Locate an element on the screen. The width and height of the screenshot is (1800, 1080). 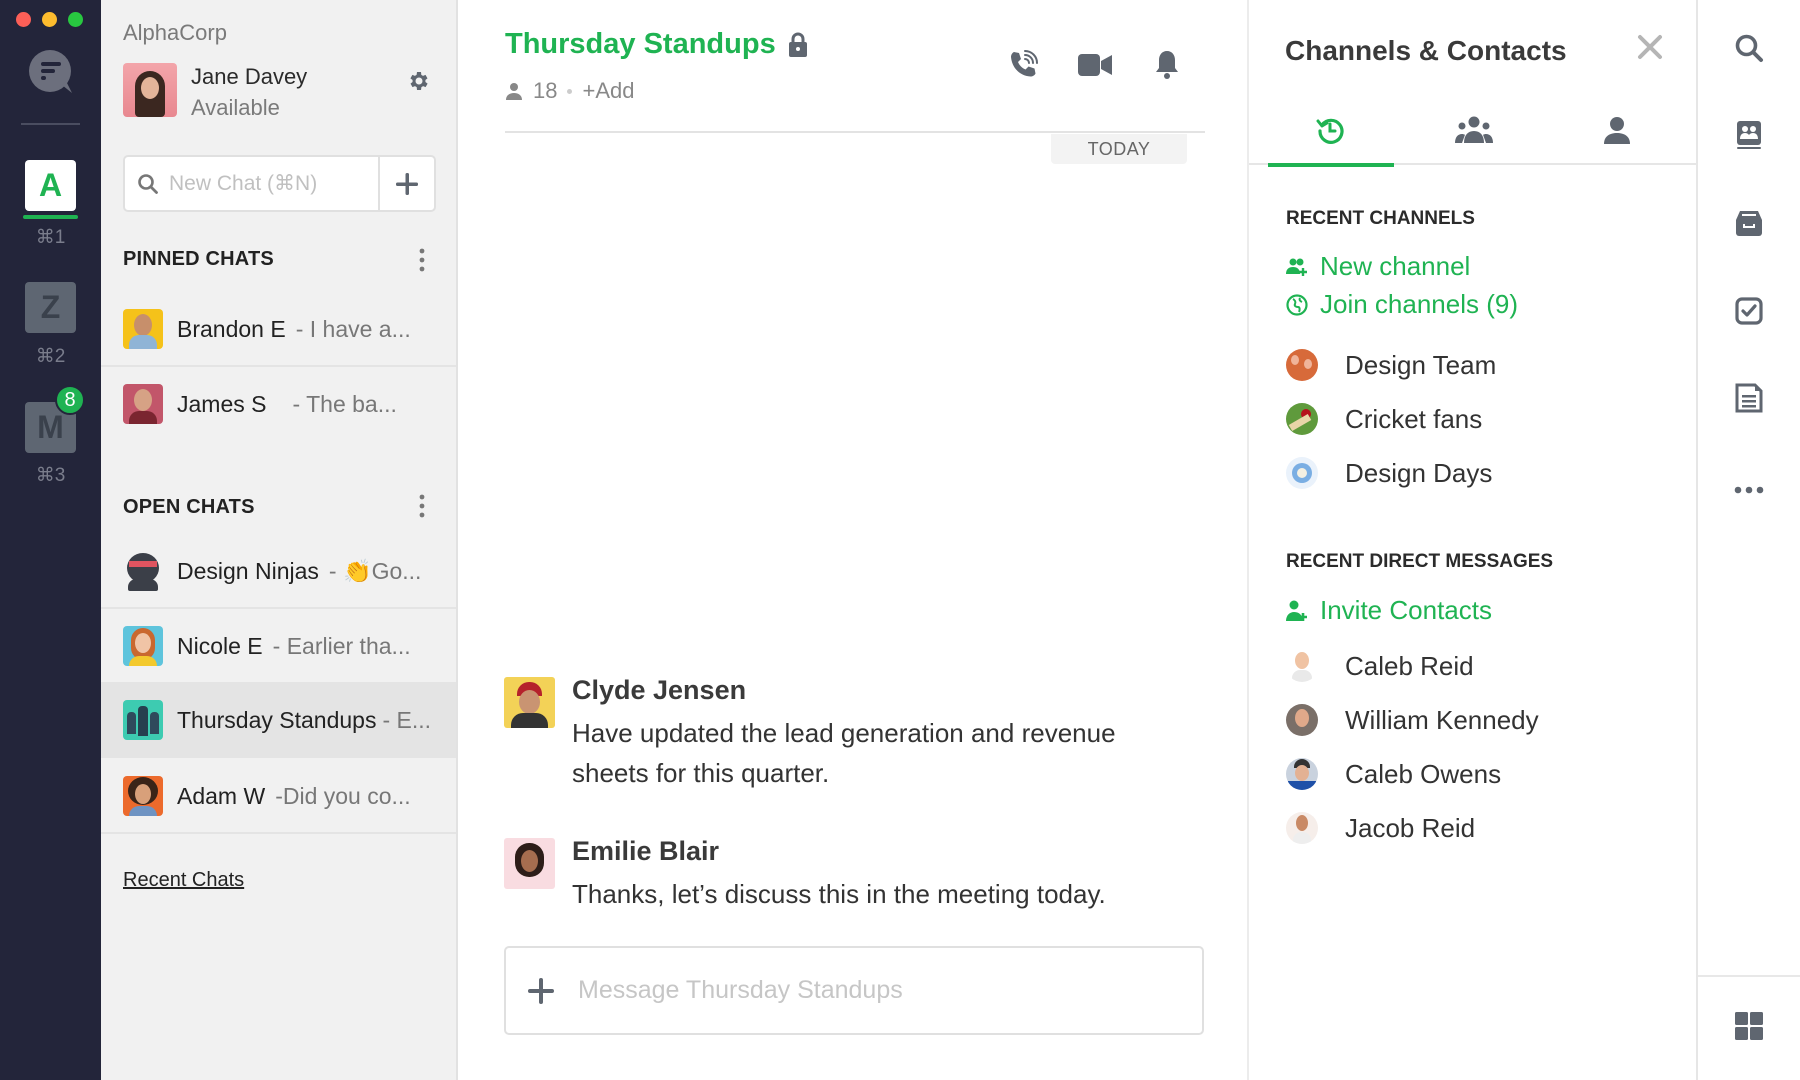
add-group-icon is located at coordinates (1296, 267).